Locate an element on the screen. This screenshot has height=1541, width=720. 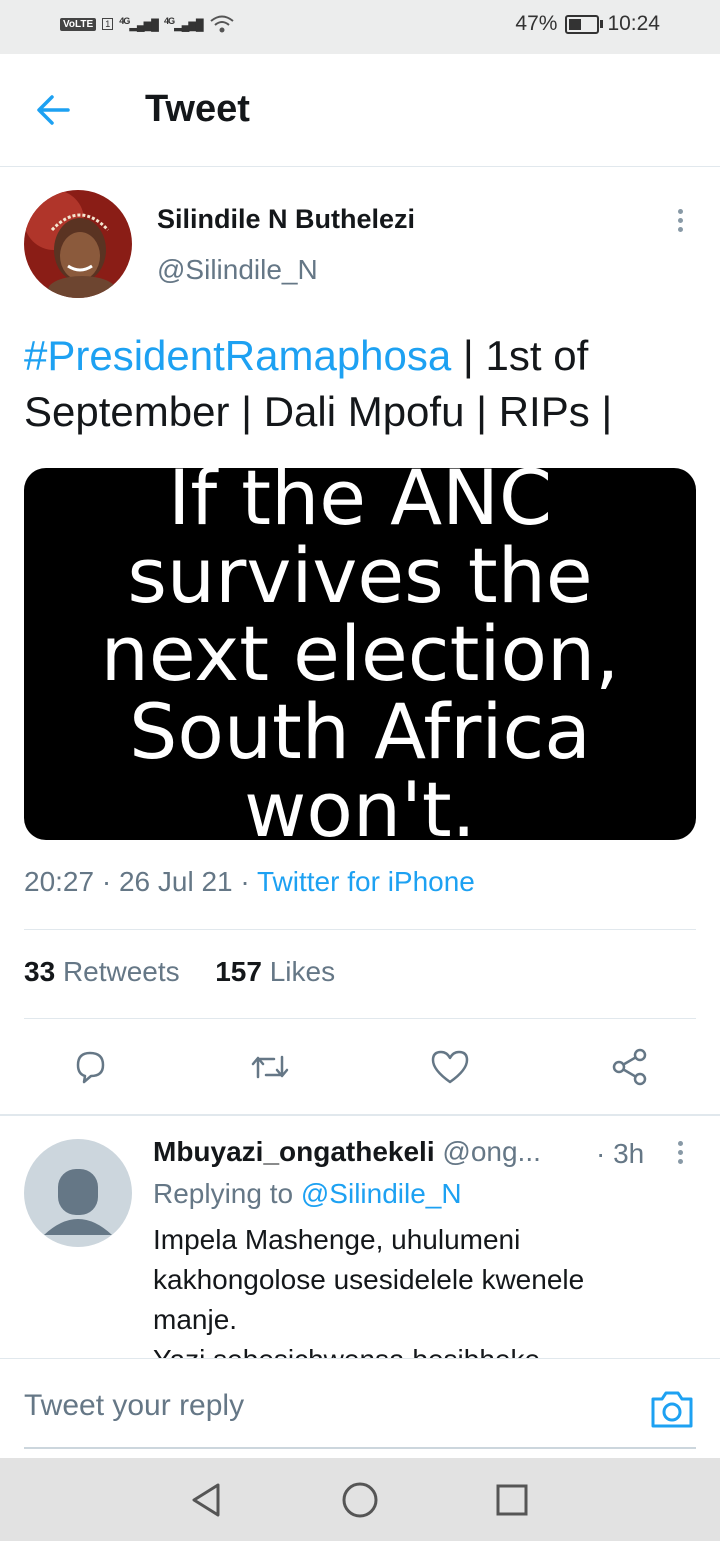
back-button is located at coordinates (54, 110).